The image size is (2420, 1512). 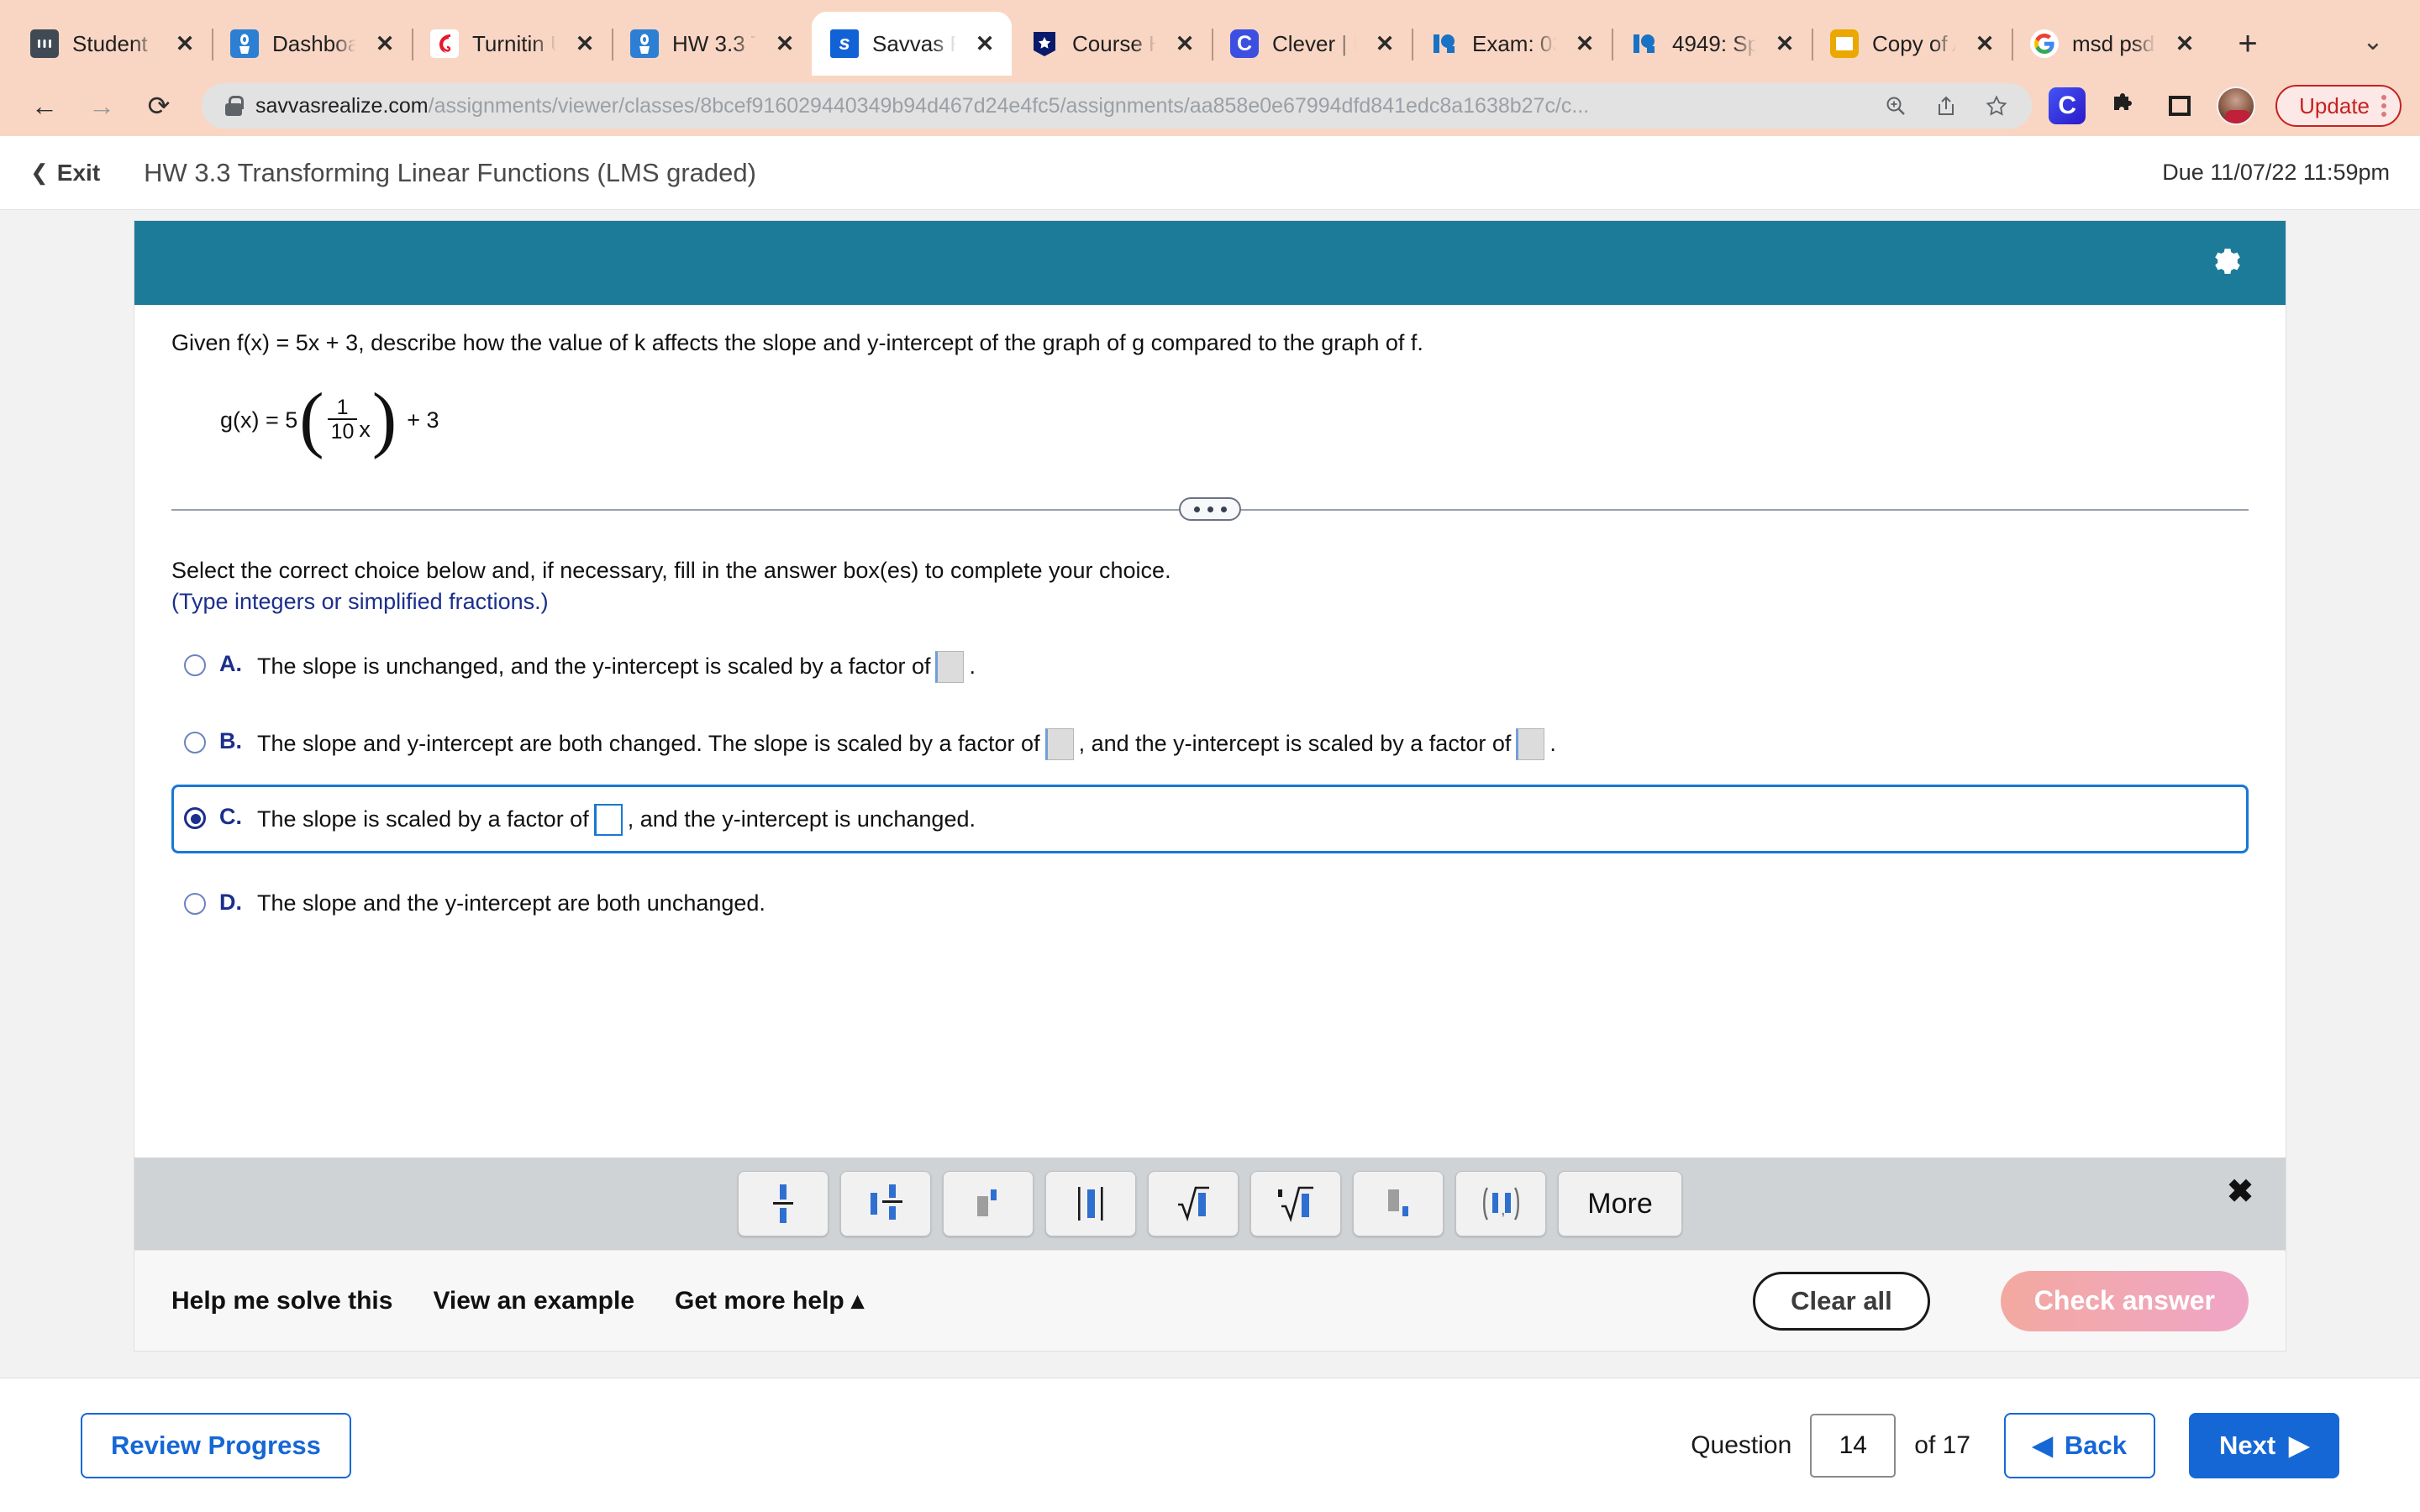 What do you see at coordinates (1845, 43) in the screenshot?
I see `docs-icon` at bounding box center [1845, 43].